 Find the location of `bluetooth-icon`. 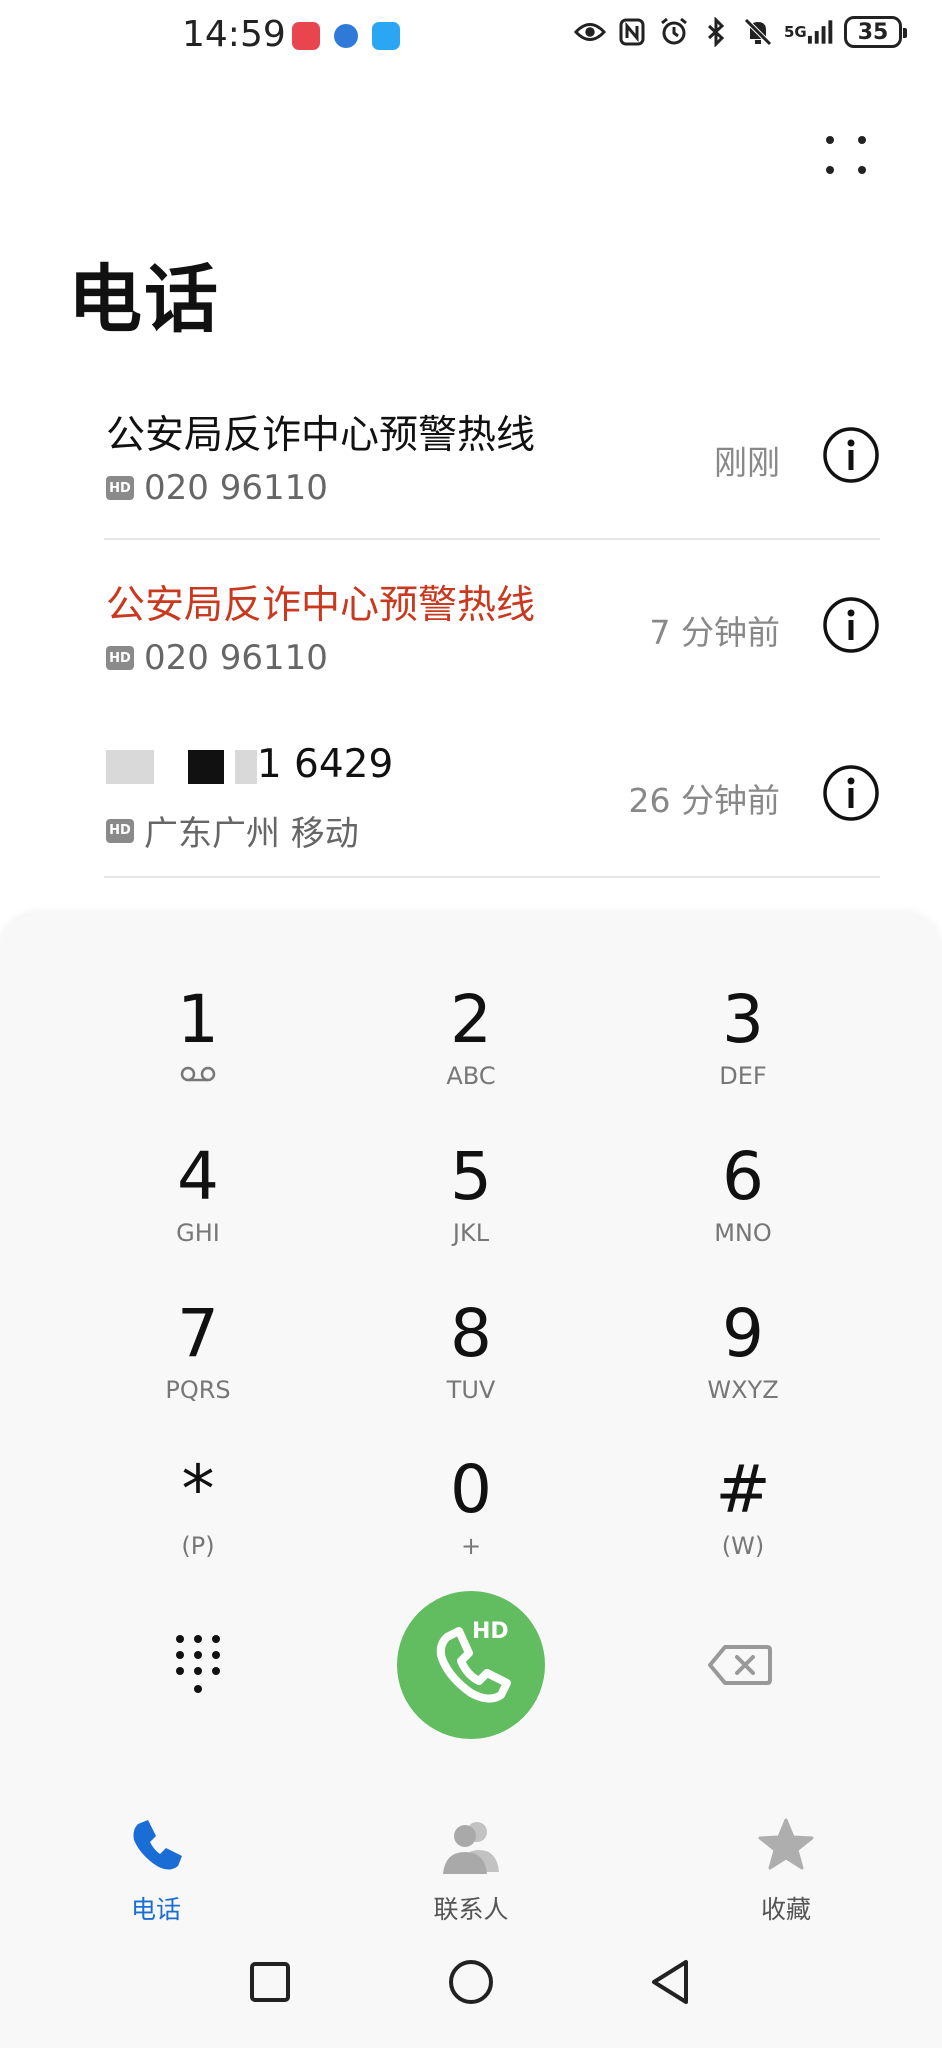

bluetooth-icon is located at coordinates (716, 32).